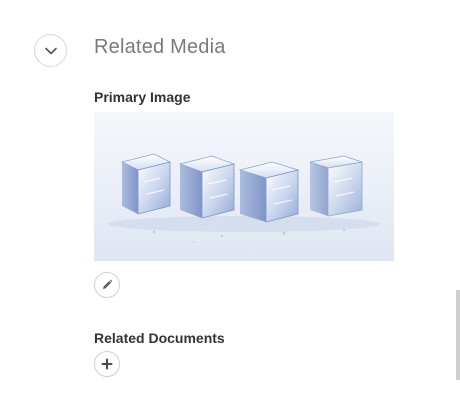  I want to click on add-document-button, so click(107, 364).